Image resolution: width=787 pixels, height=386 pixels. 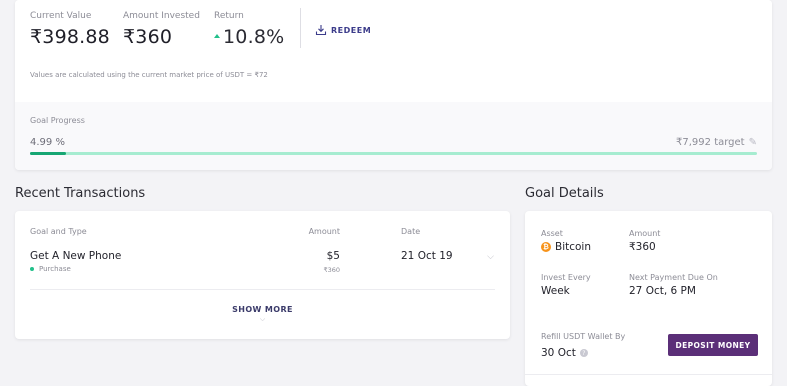 I want to click on goal-progress-fill, so click(x=48, y=153).